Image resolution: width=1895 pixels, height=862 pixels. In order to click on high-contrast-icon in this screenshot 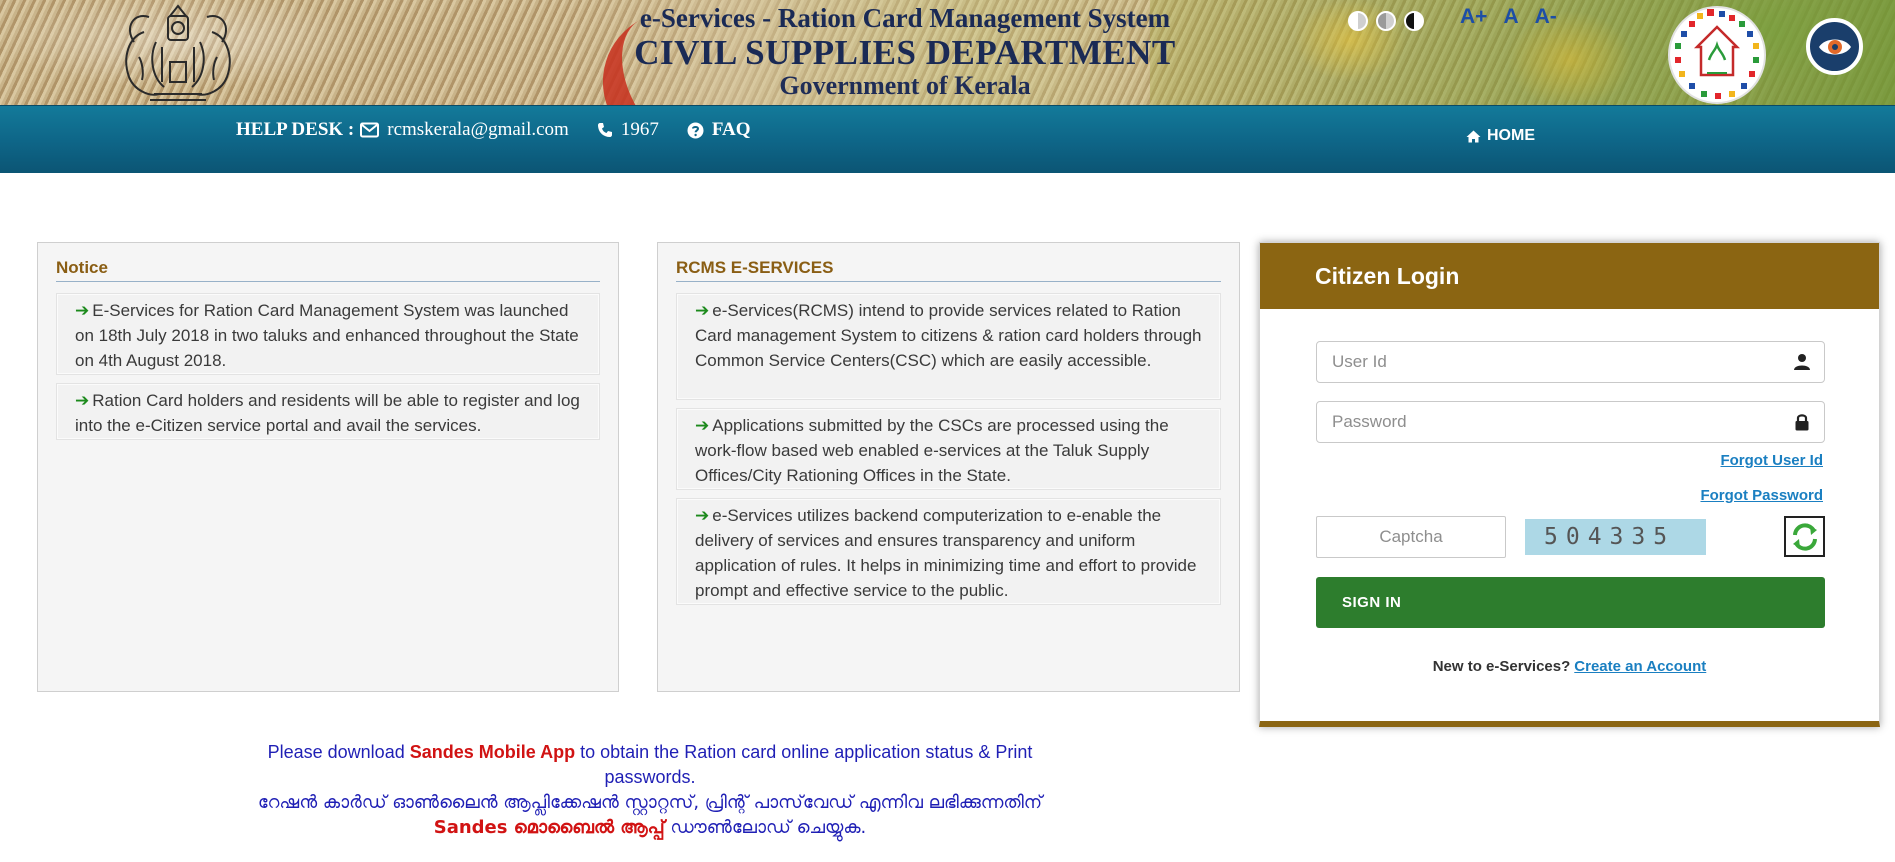, I will do `click(1358, 21)`.